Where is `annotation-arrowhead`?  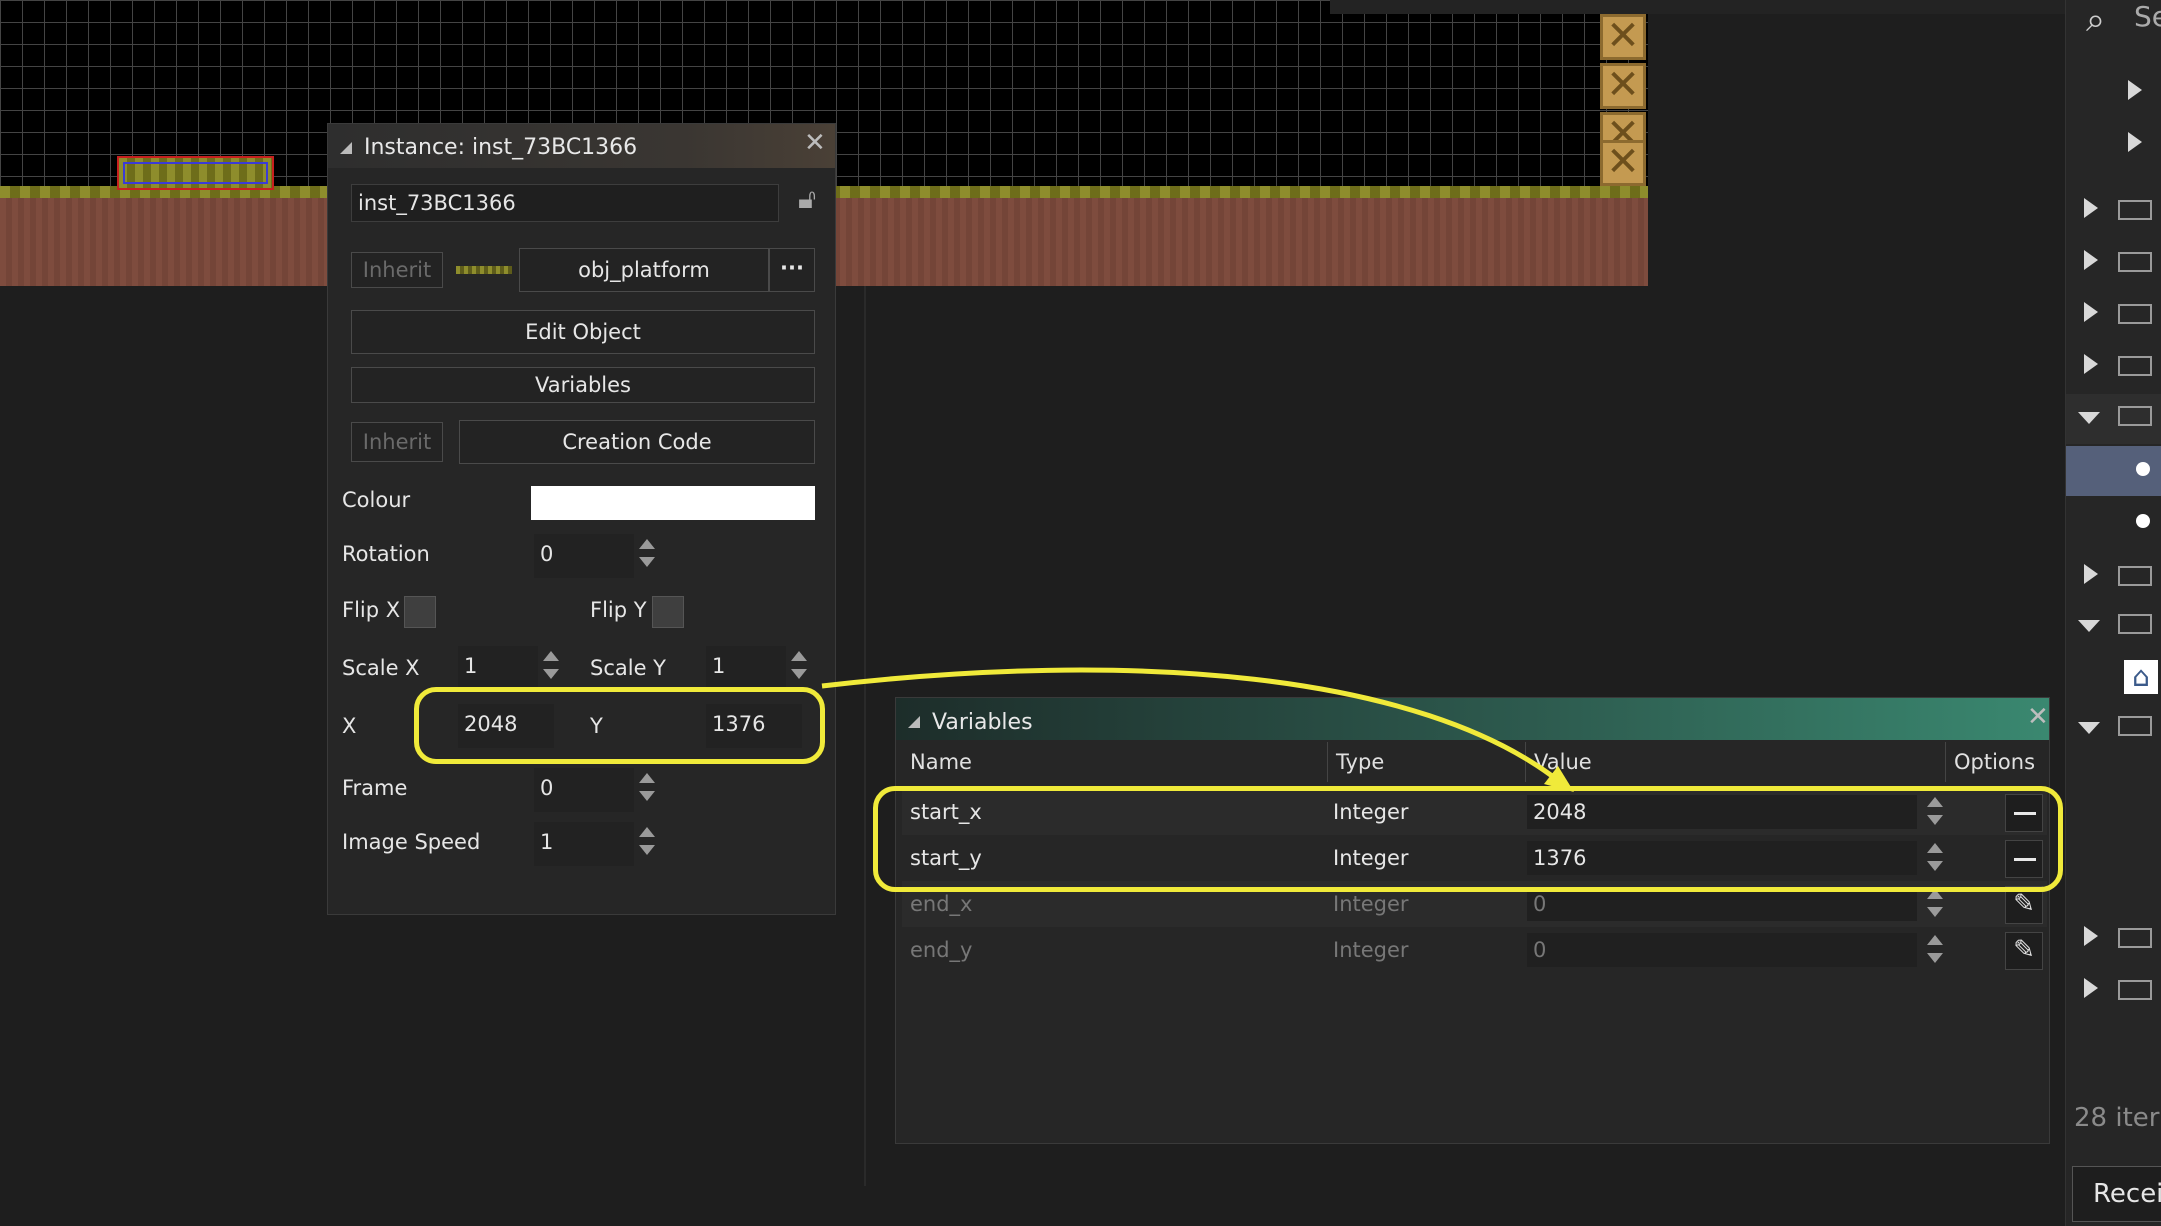 annotation-arrowhead is located at coordinates (1559, 779).